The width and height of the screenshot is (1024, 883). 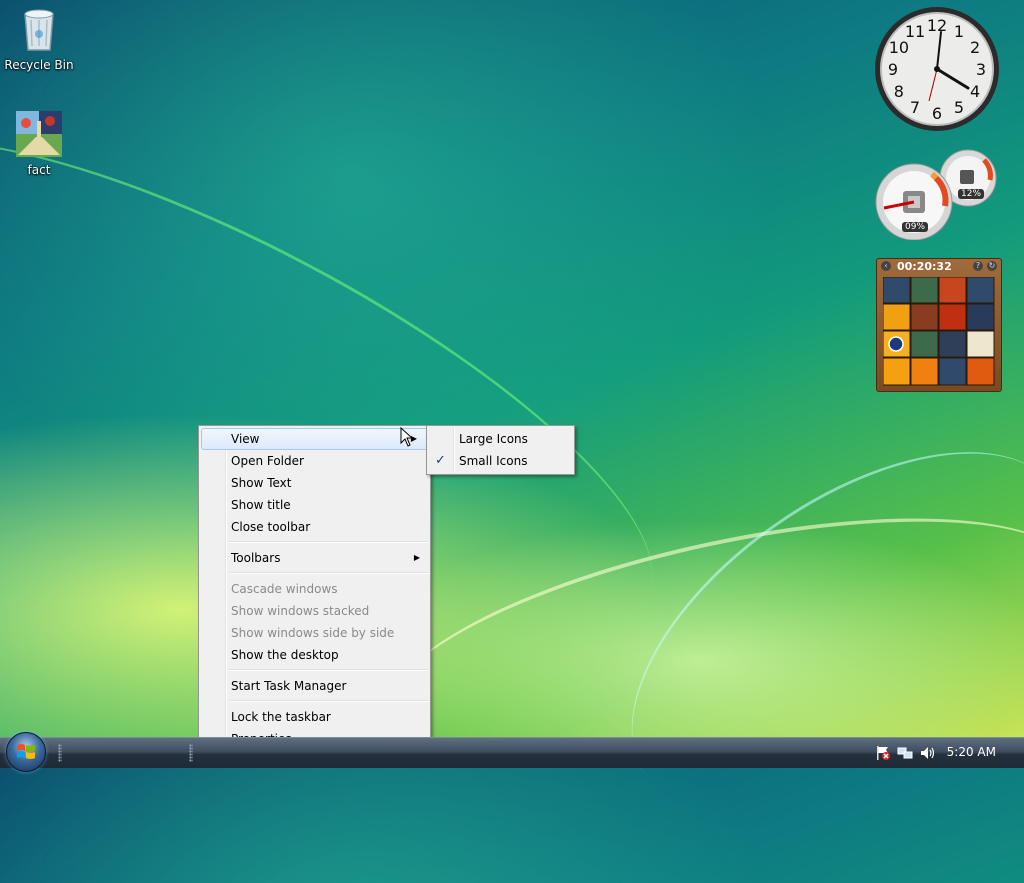 What do you see at coordinates (281, 717) in the screenshot?
I see `menu-item-label: Lock the taskbar` at bounding box center [281, 717].